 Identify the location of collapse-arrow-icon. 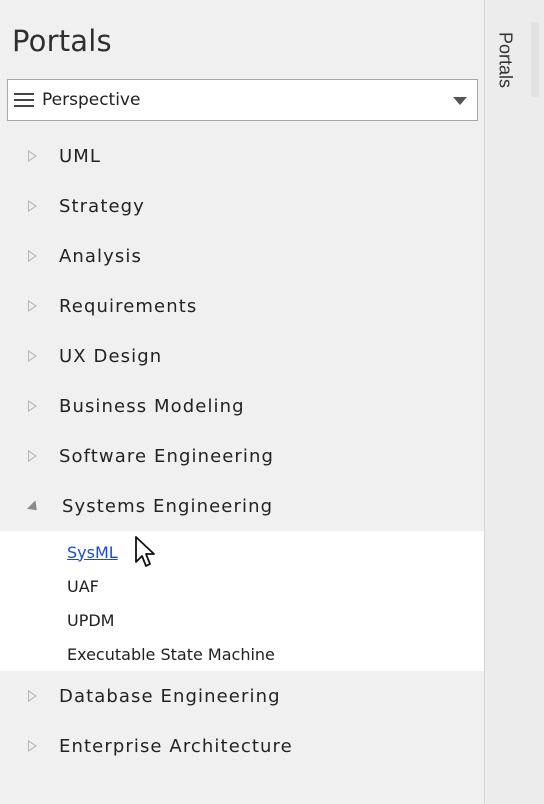
(34, 507).